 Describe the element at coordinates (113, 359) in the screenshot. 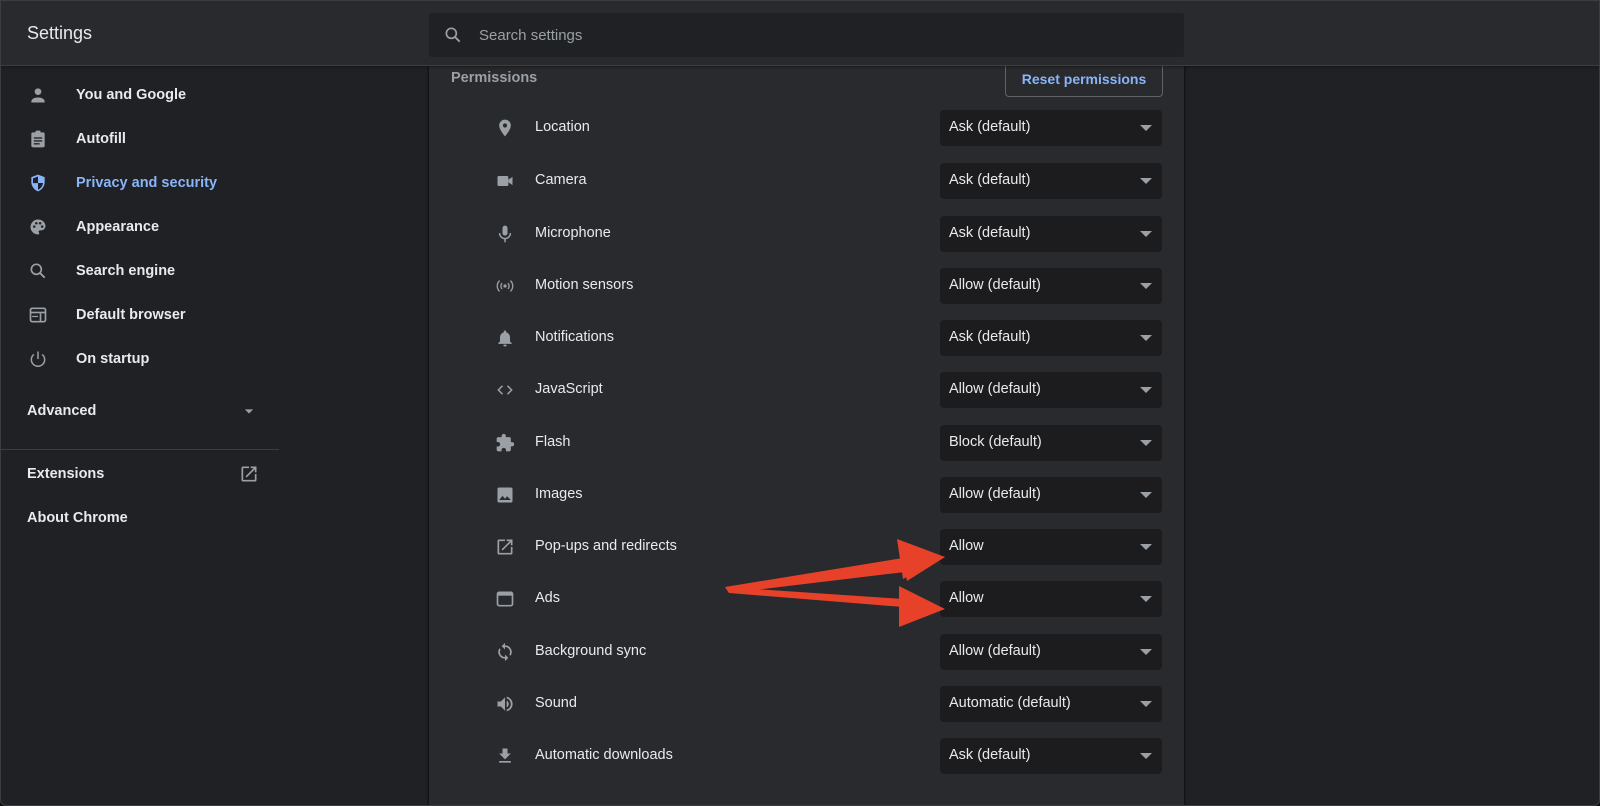

I see `sidebar-item-label: On startup` at that location.